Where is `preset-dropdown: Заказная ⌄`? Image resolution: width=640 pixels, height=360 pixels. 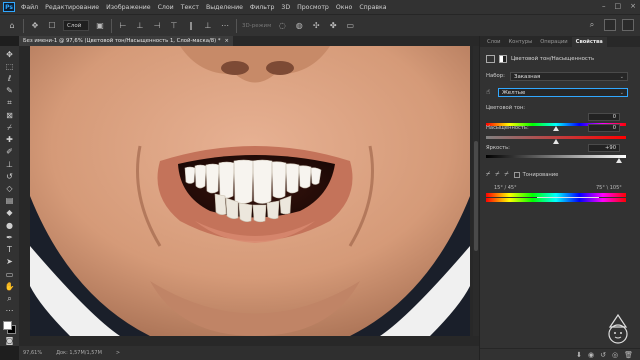
preset-dropdown: Заказная ⌄ is located at coordinates (569, 76).